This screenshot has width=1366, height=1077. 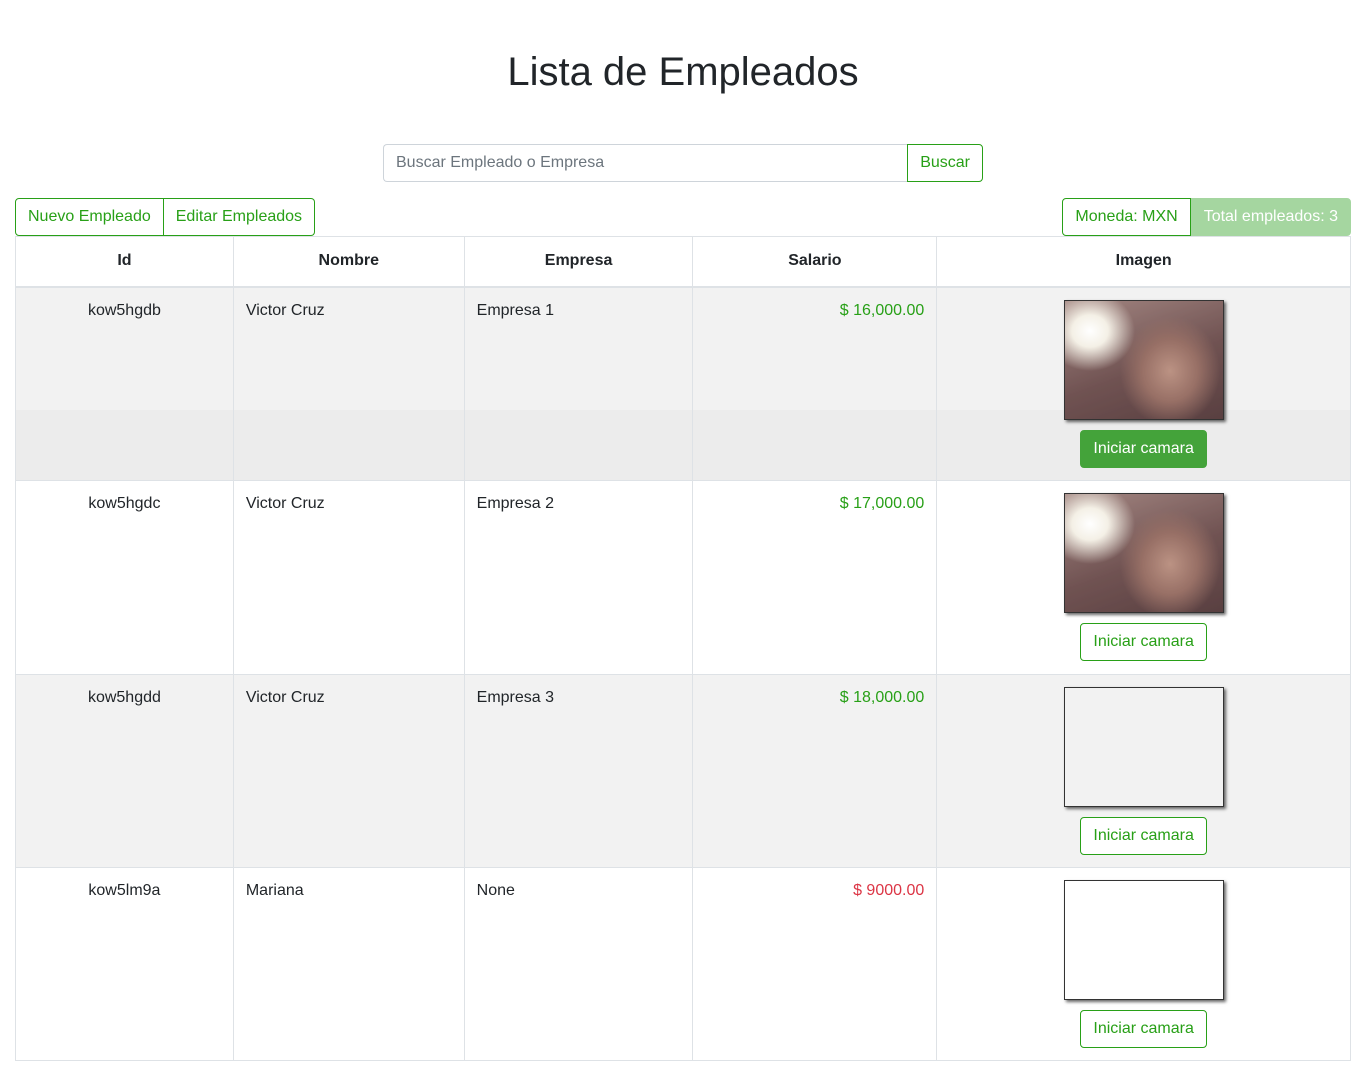 I want to click on employee-actions: Nuevo Empleado Editar Empleados, so click(x=165, y=217).